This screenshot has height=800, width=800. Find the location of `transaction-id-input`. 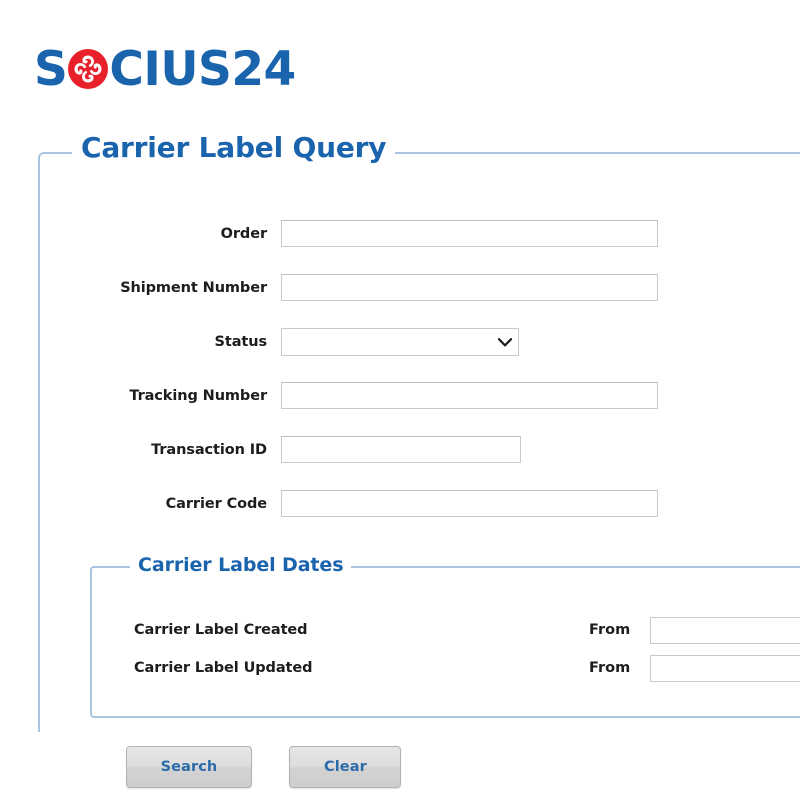

transaction-id-input is located at coordinates (401, 449).